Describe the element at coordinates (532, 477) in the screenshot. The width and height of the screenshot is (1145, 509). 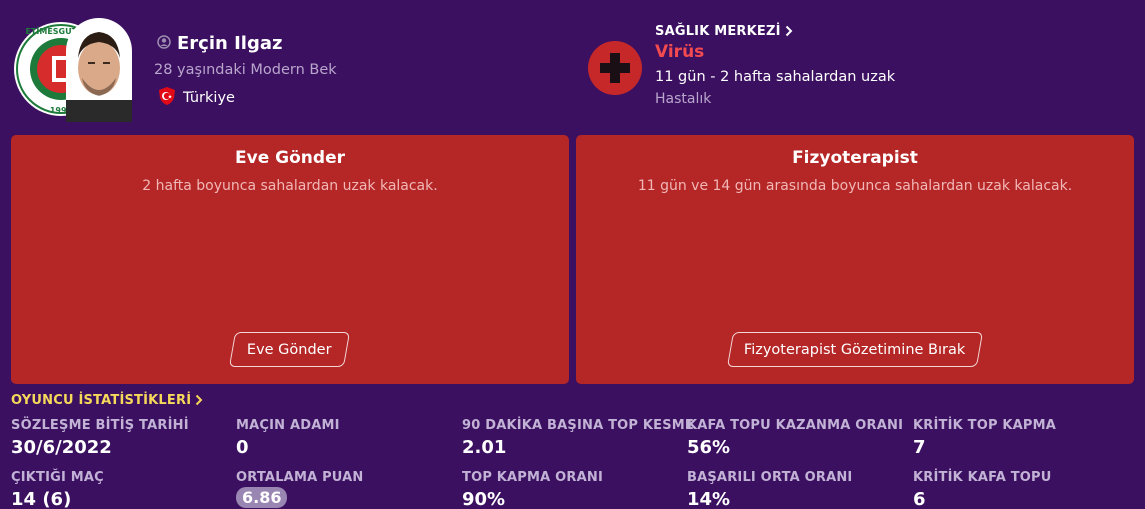
I see `stat-label: TOP KAPMA ORANI` at that location.